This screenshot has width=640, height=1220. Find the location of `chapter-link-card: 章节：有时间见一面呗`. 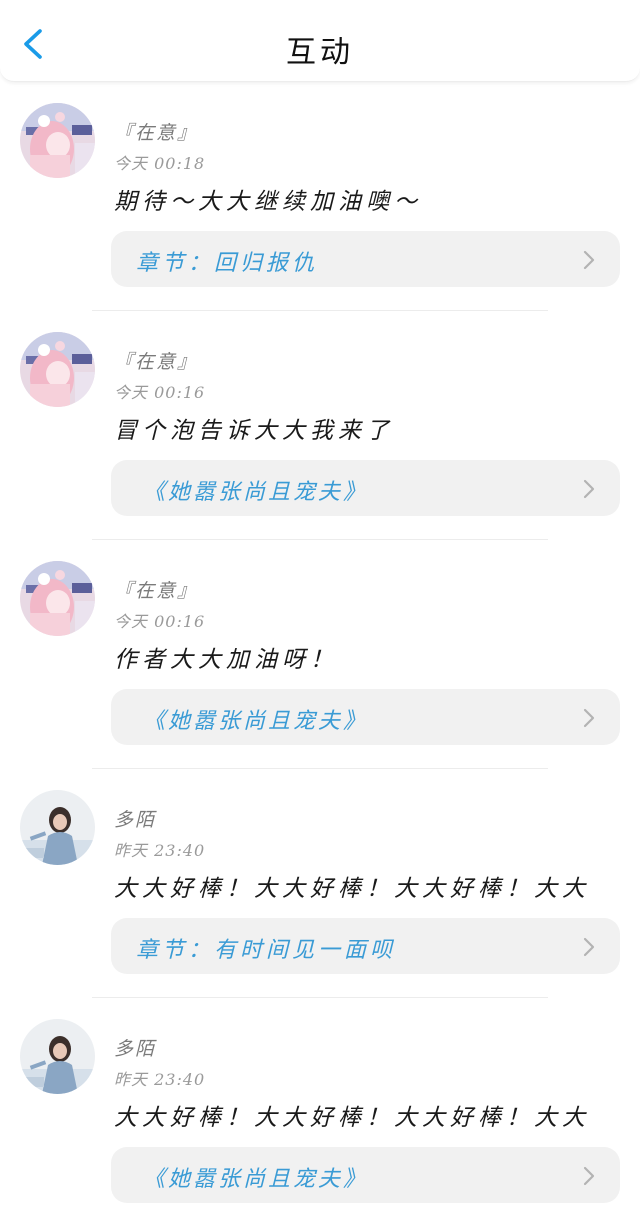

chapter-link-card: 章节：有时间见一面呗 is located at coordinates (365, 946).